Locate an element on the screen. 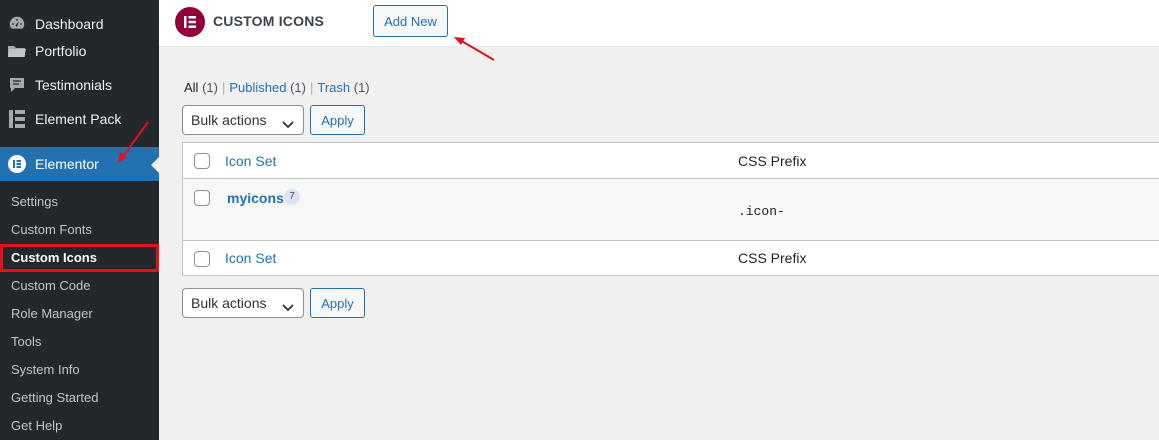 This screenshot has width=1159, height=440. submenu-settings: Settings is located at coordinates (79, 202).